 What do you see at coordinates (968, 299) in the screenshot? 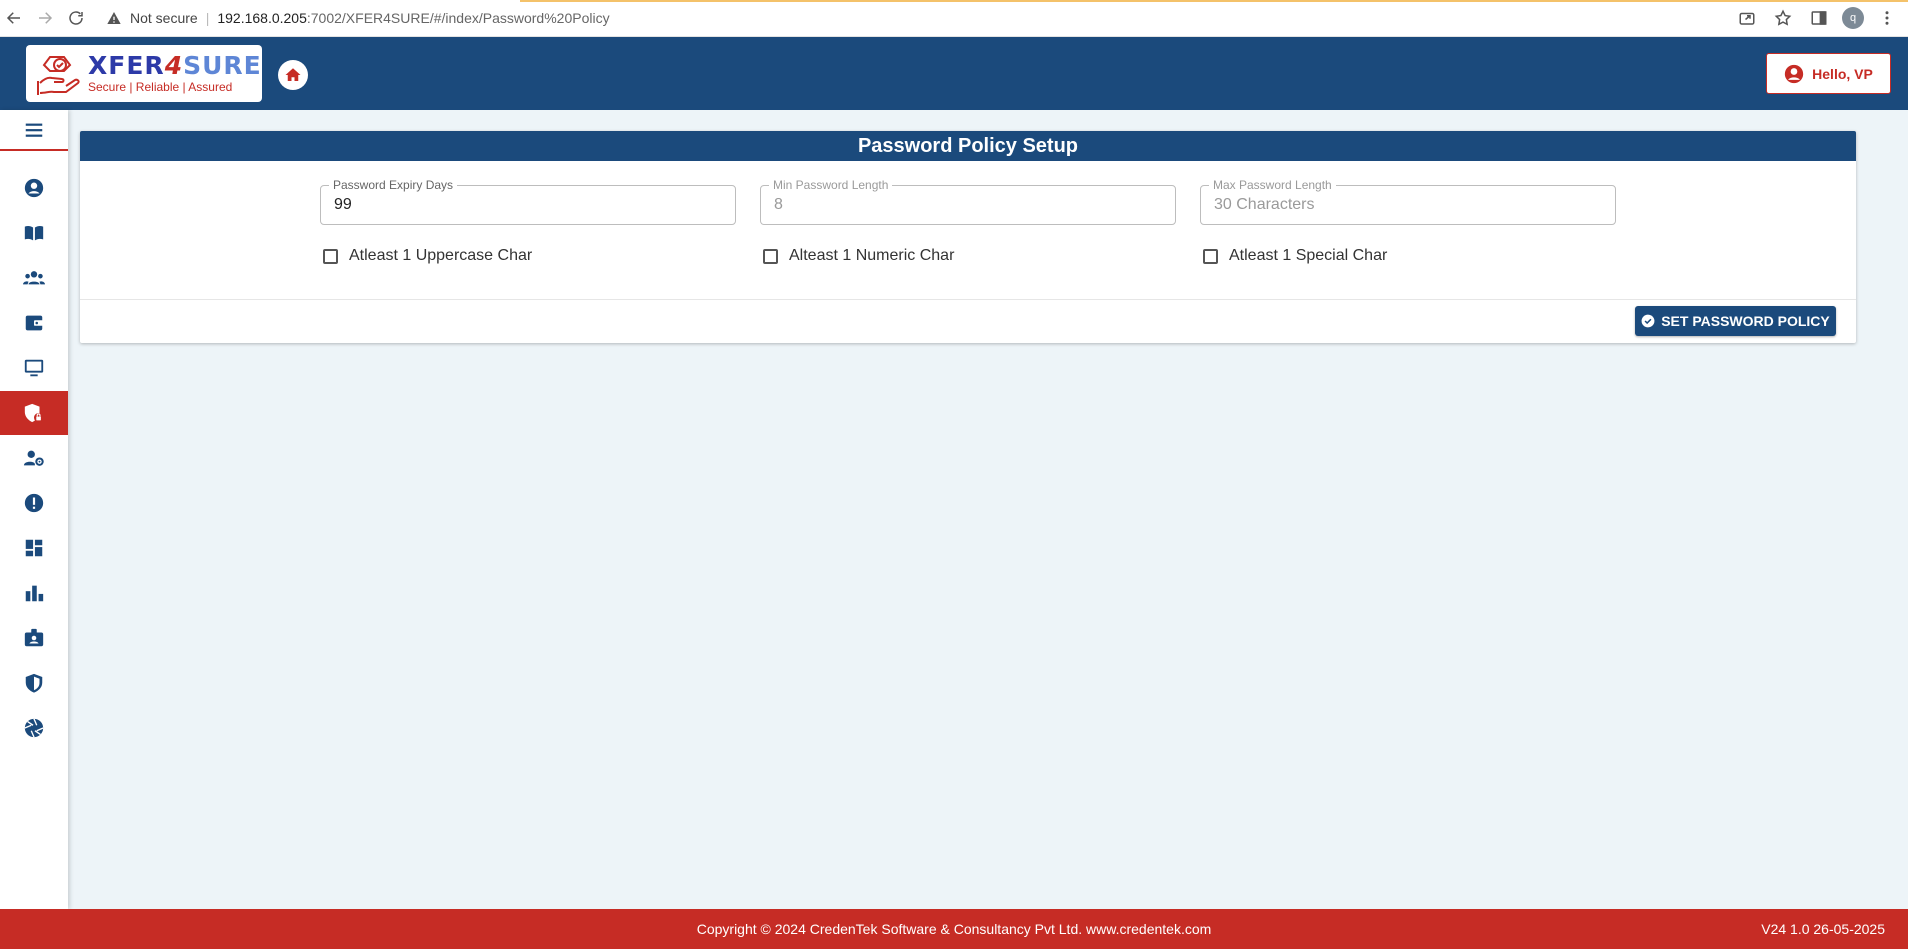
I see `card-divider` at bounding box center [968, 299].